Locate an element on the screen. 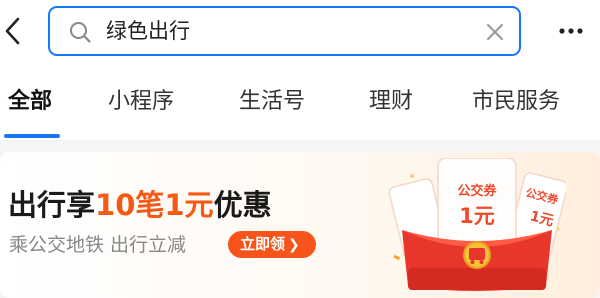  coupon-label: 公交券 is located at coordinates (477, 191).